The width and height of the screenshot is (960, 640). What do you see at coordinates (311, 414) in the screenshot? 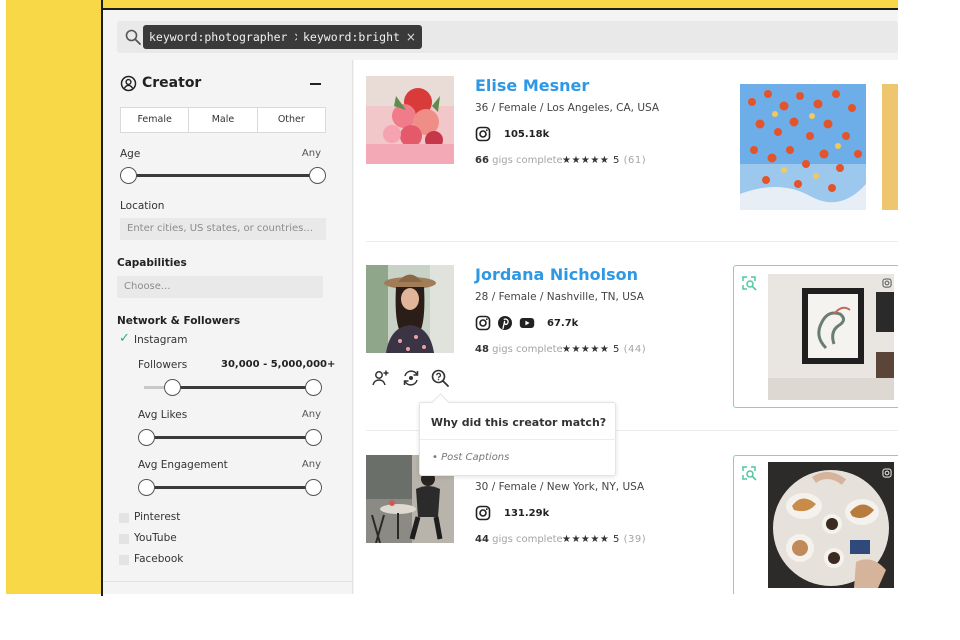
I see `avg-likes-value: Any` at bounding box center [311, 414].